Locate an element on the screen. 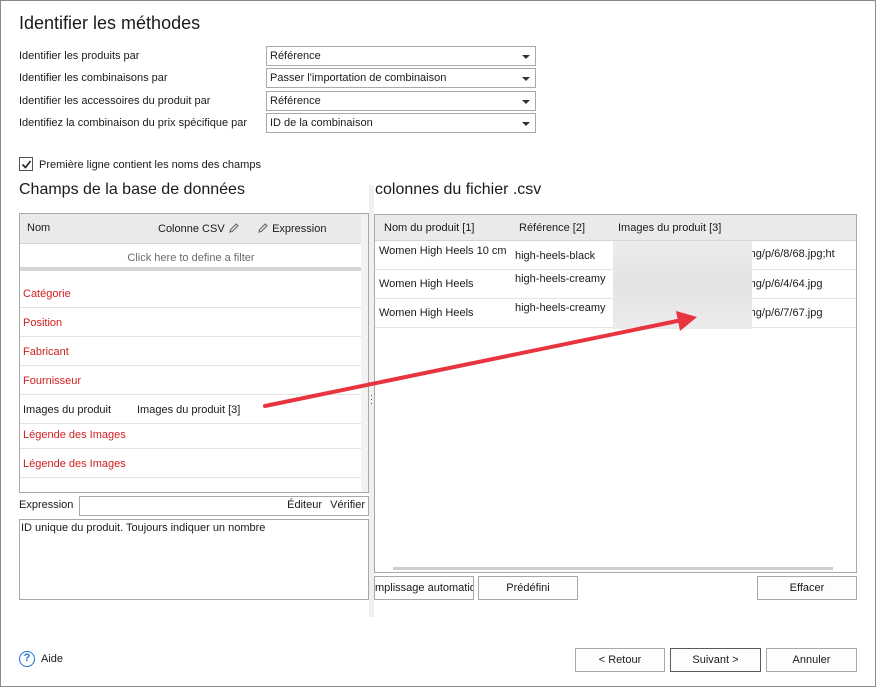  accessories-identifier-dropdown: Référence is located at coordinates (401, 101).